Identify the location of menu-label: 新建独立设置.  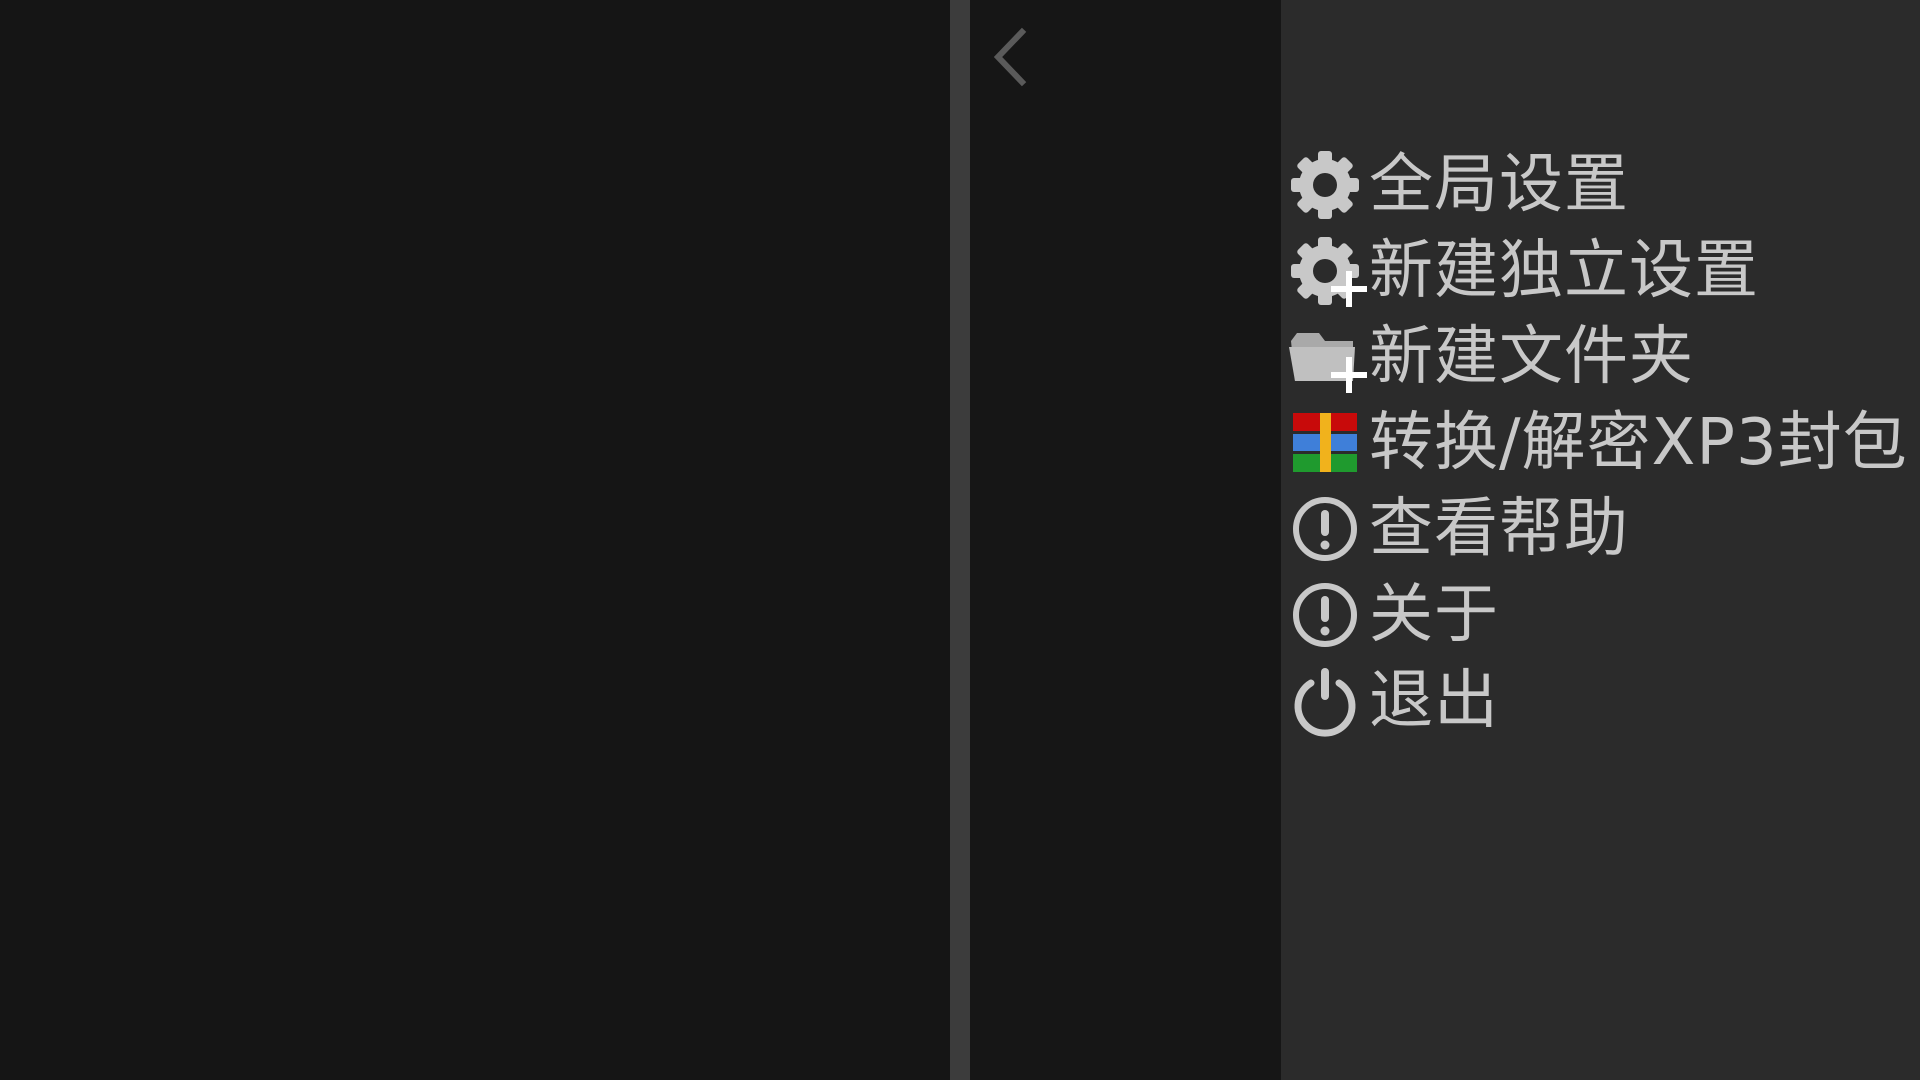
(1564, 271).